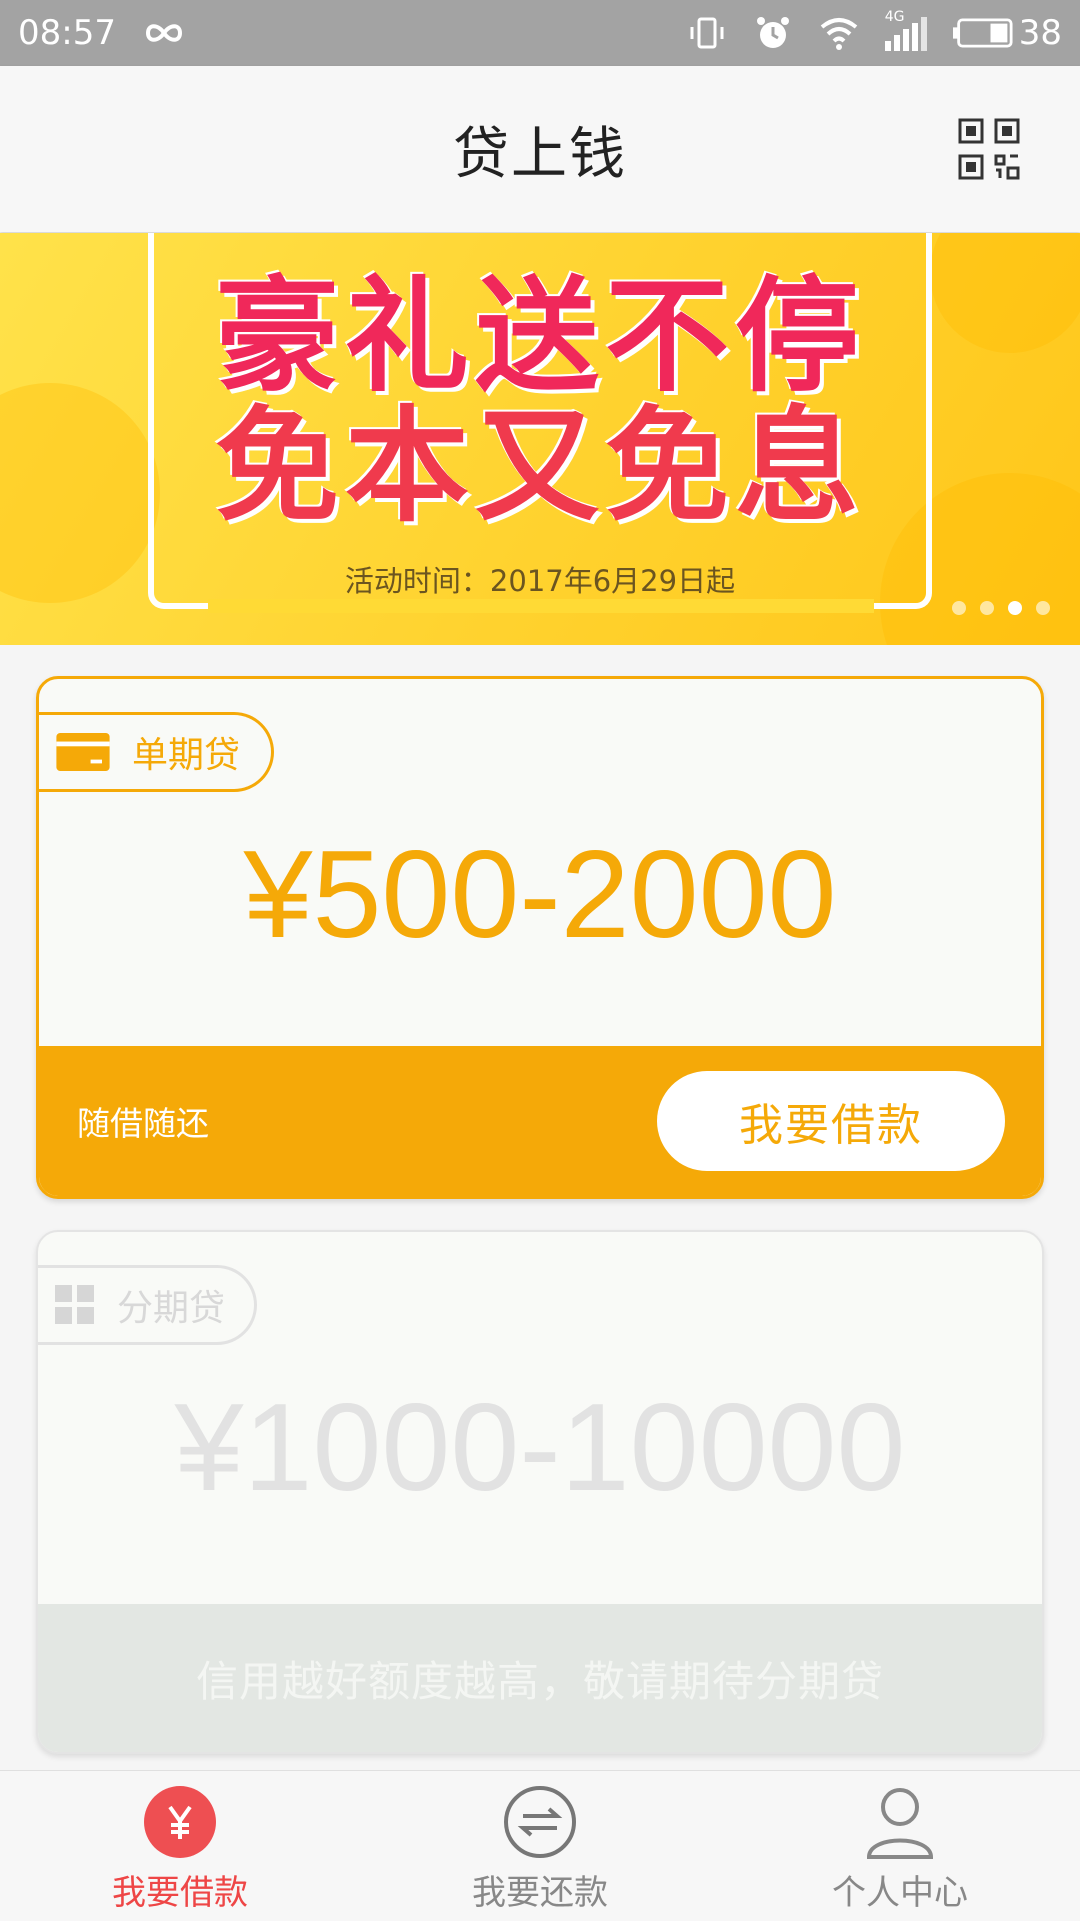 Image resolution: width=1080 pixels, height=1921 pixels. What do you see at coordinates (1001, 608) in the screenshot?
I see `carousel-indicator` at bounding box center [1001, 608].